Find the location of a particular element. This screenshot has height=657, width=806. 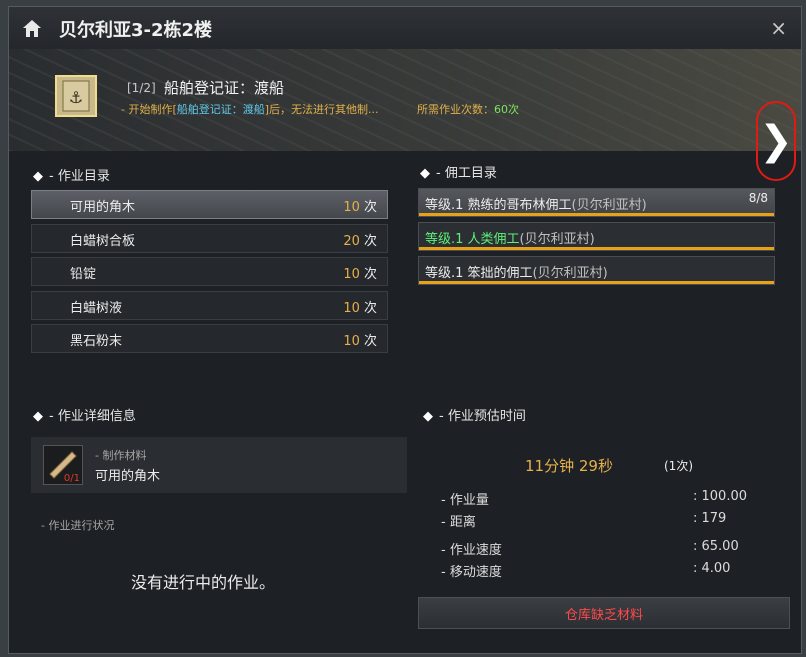

task-status-label: - 作业进行状况 is located at coordinates (78, 525).